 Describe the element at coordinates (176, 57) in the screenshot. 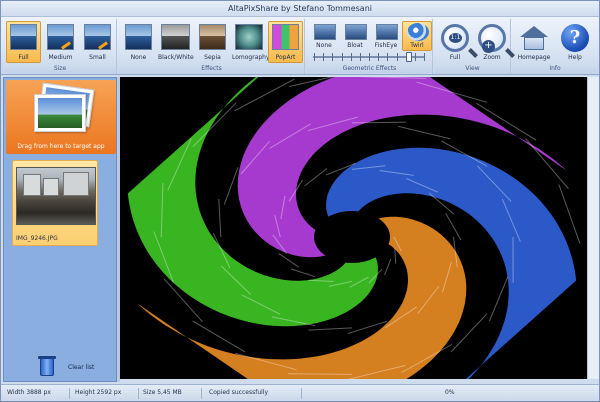

I see `effect-bw-label: Black/White` at that location.